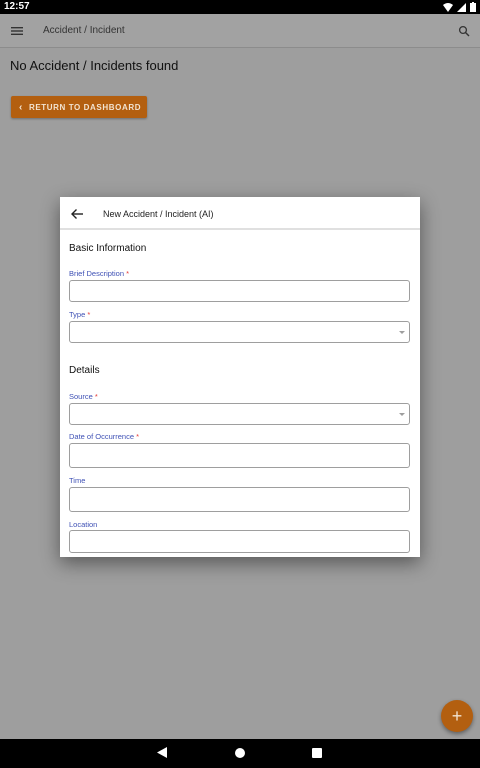 The image size is (480, 768). I want to click on brief-description-label: Brief Description *, so click(99, 273).